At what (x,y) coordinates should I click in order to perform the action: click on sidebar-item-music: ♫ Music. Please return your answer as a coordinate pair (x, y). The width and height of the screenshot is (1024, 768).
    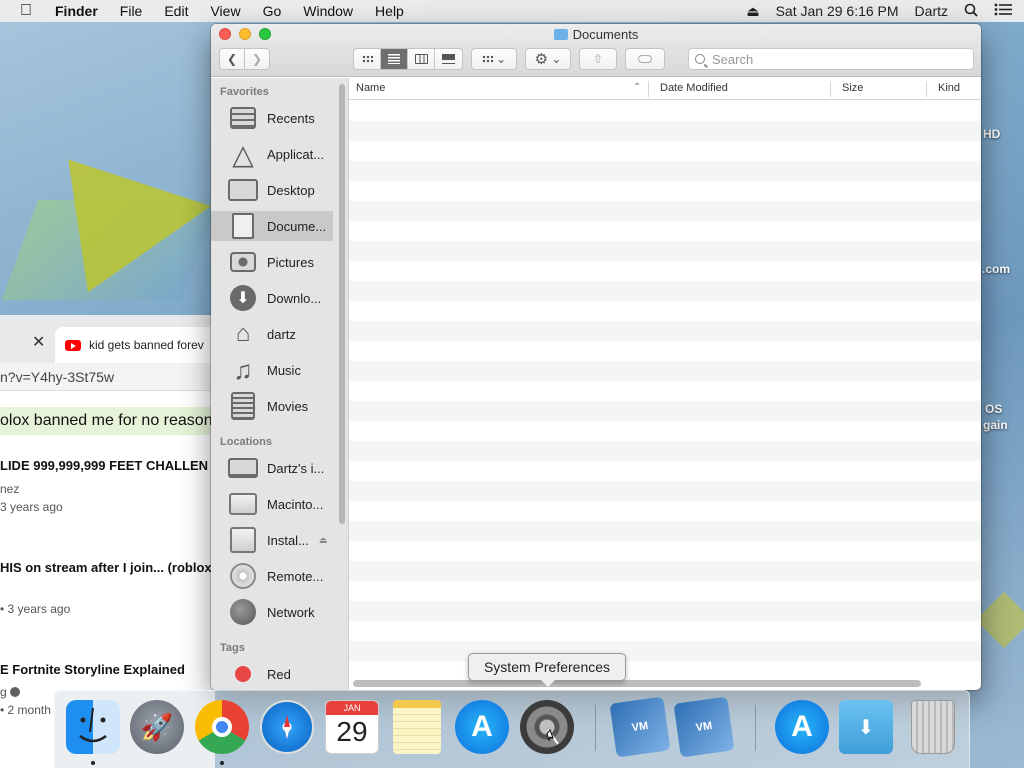
    Looking at the image, I should click on (272, 370).